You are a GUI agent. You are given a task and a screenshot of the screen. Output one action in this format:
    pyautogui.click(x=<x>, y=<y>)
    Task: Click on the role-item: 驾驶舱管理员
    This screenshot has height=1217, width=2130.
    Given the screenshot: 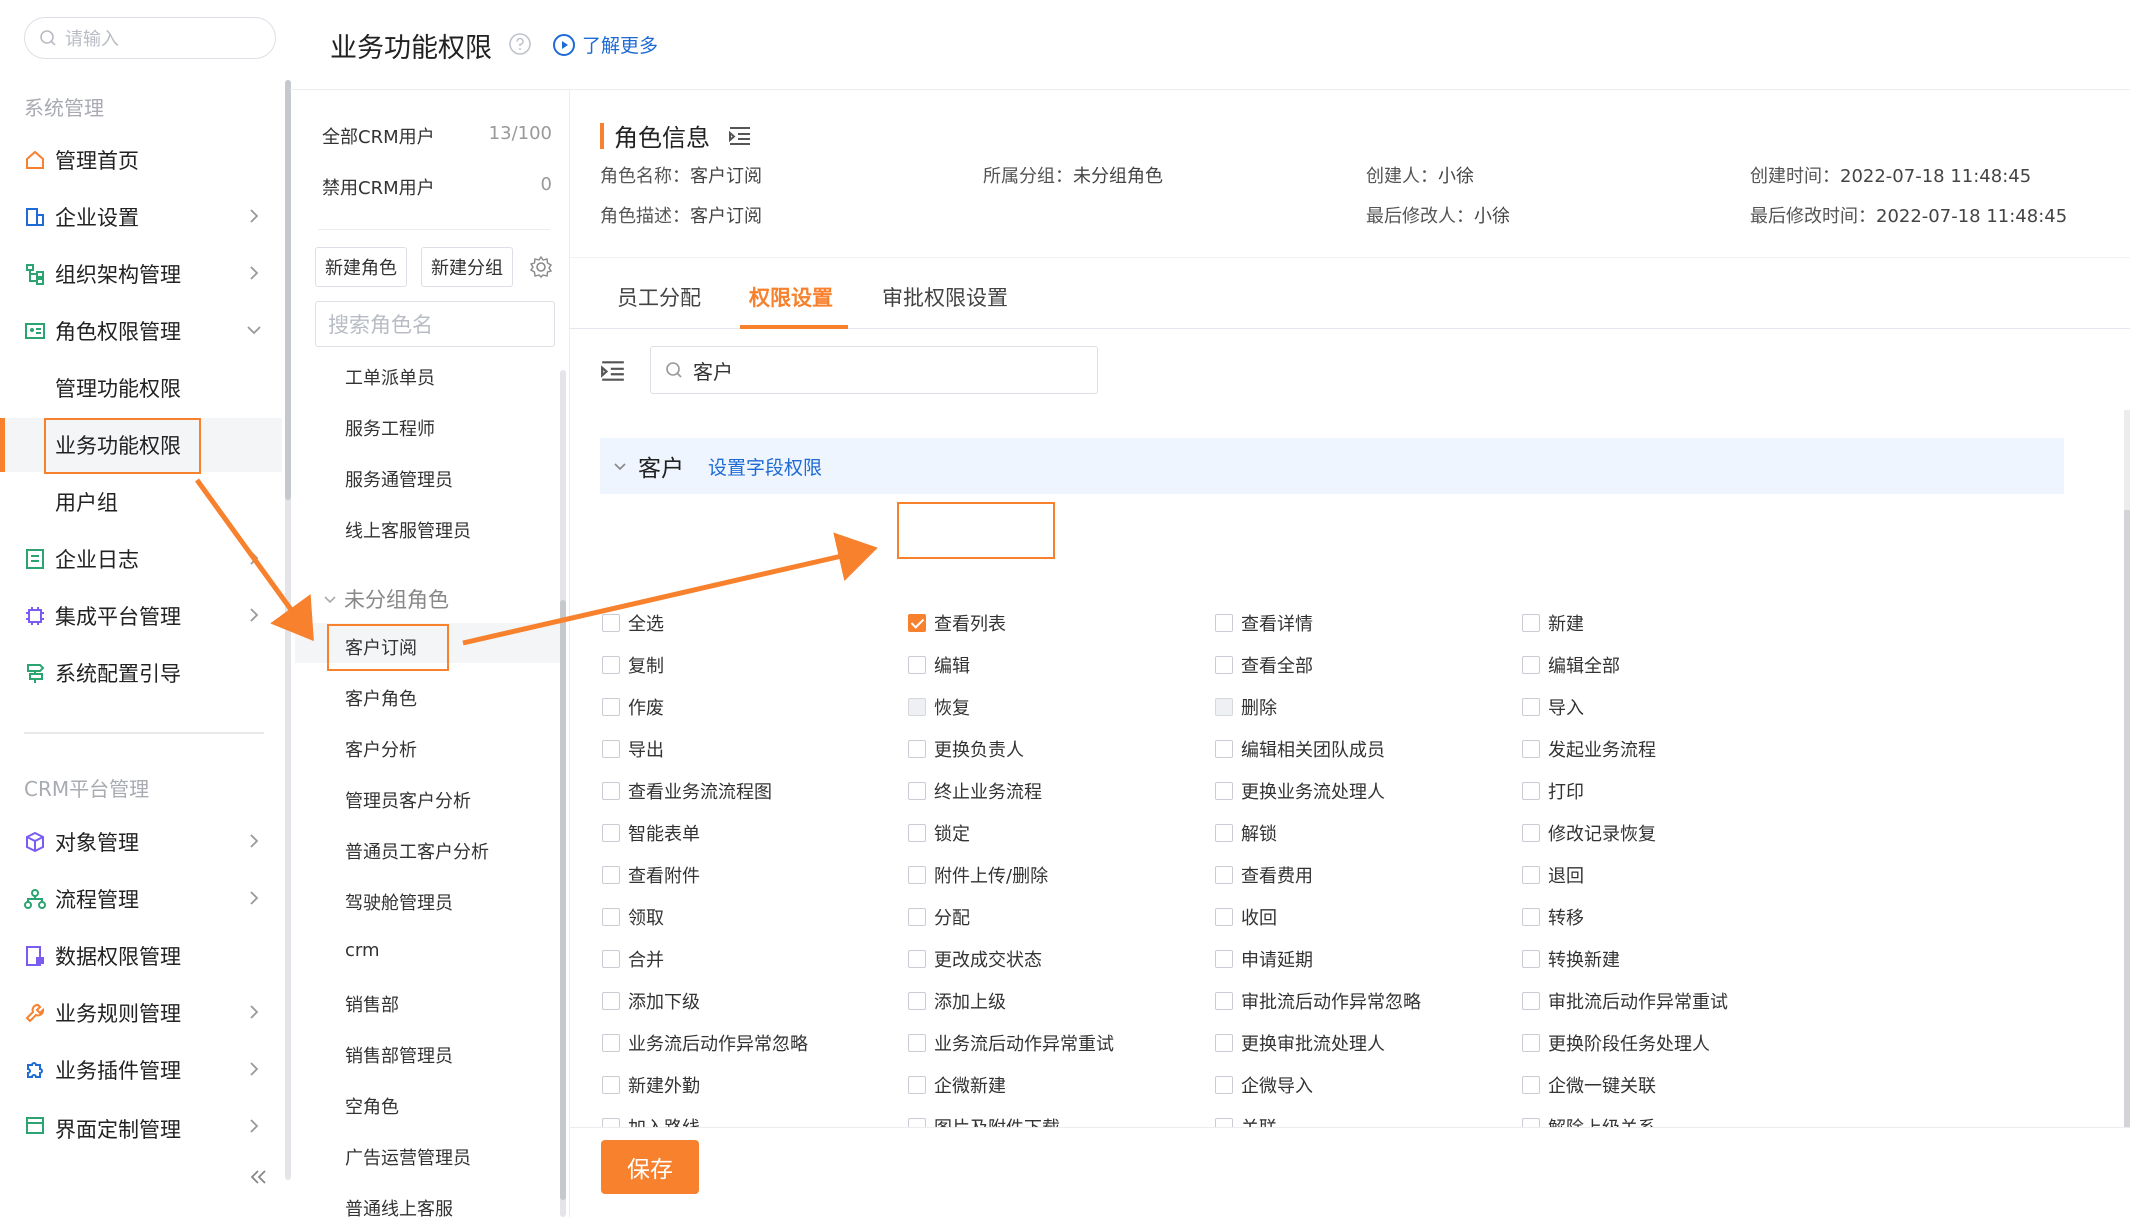 What is the action you would take?
    pyautogui.click(x=399, y=902)
    